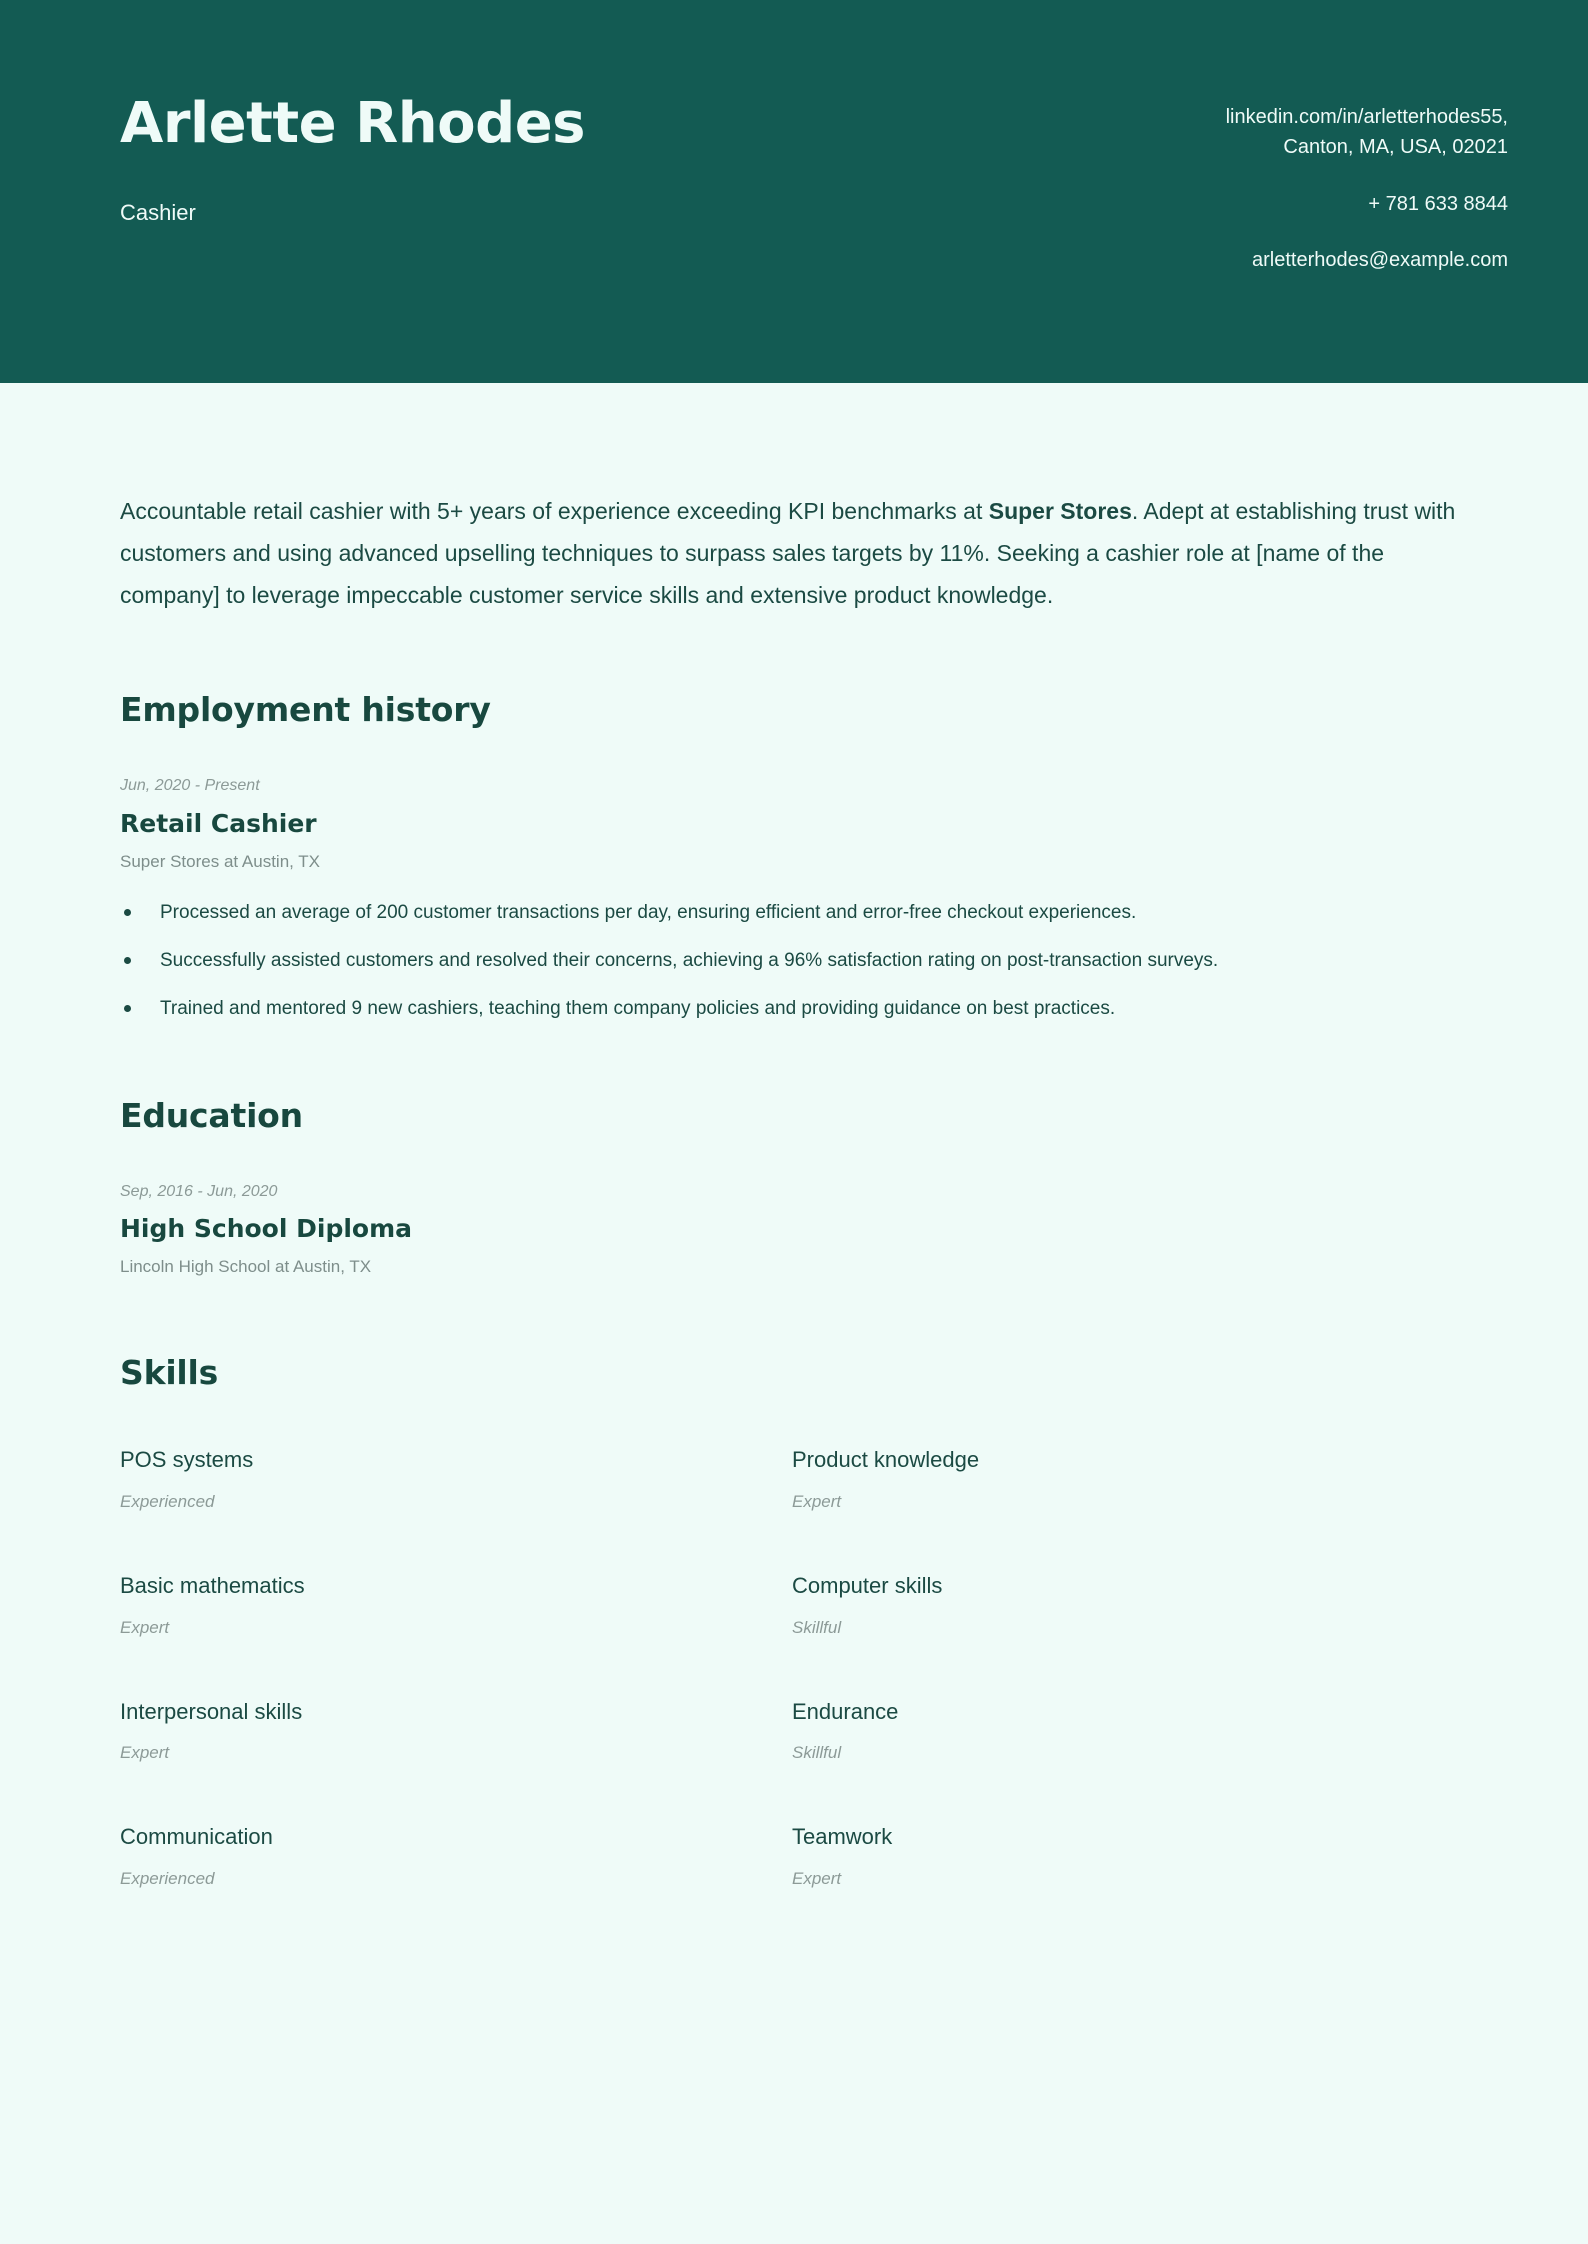 The width and height of the screenshot is (1588, 2244). What do you see at coordinates (456, 1856) in the screenshot?
I see `skill-item: Communication Experienced` at bounding box center [456, 1856].